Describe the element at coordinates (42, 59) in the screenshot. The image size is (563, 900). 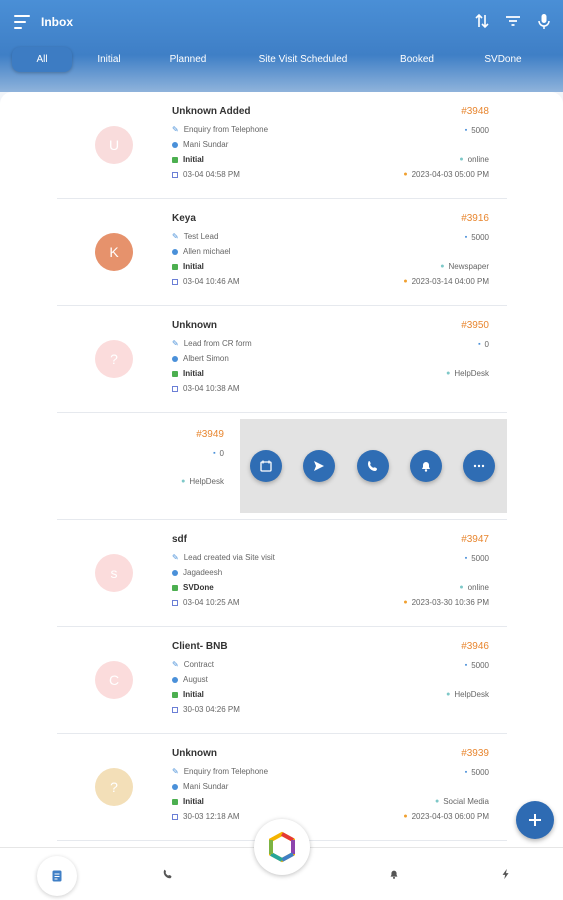
I see `tab-all: All` at that location.